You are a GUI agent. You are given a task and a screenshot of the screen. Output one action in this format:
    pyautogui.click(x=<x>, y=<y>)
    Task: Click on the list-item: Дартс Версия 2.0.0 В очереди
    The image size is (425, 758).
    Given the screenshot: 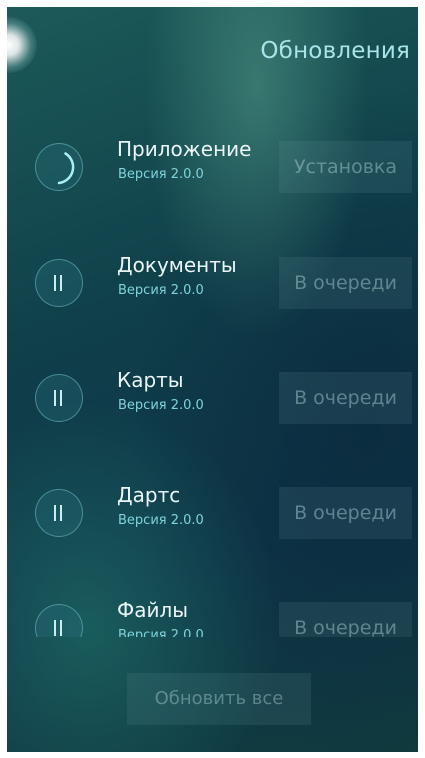 What is the action you would take?
    pyautogui.click(x=212, y=513)
    